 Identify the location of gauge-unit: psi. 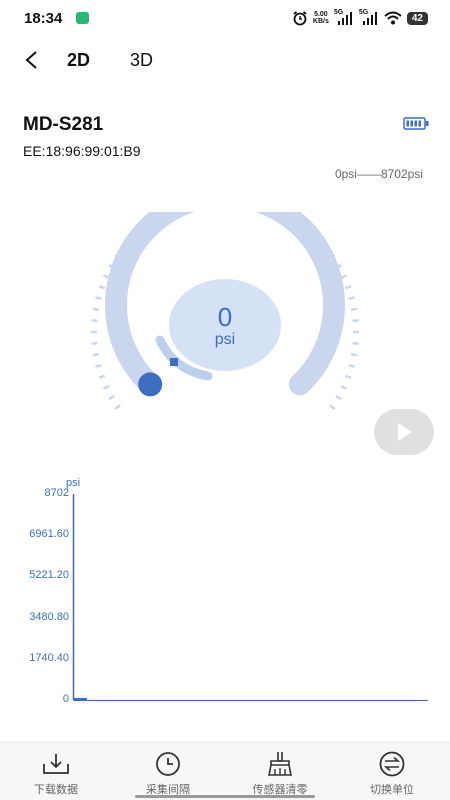
(225, 339).